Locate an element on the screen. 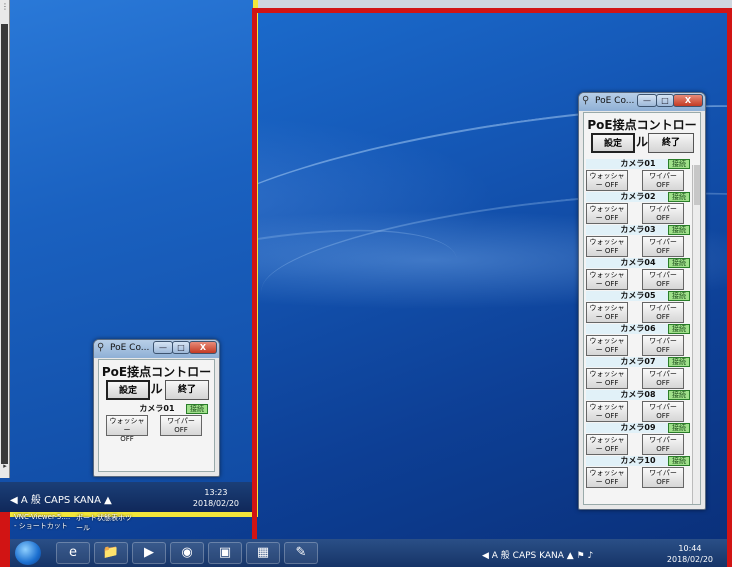 This screenshot has width=732, height=567. camera-block: カメラ06 接続 ウォッシャー OFF ワイパー OFF is located at coordinates (638, 340).